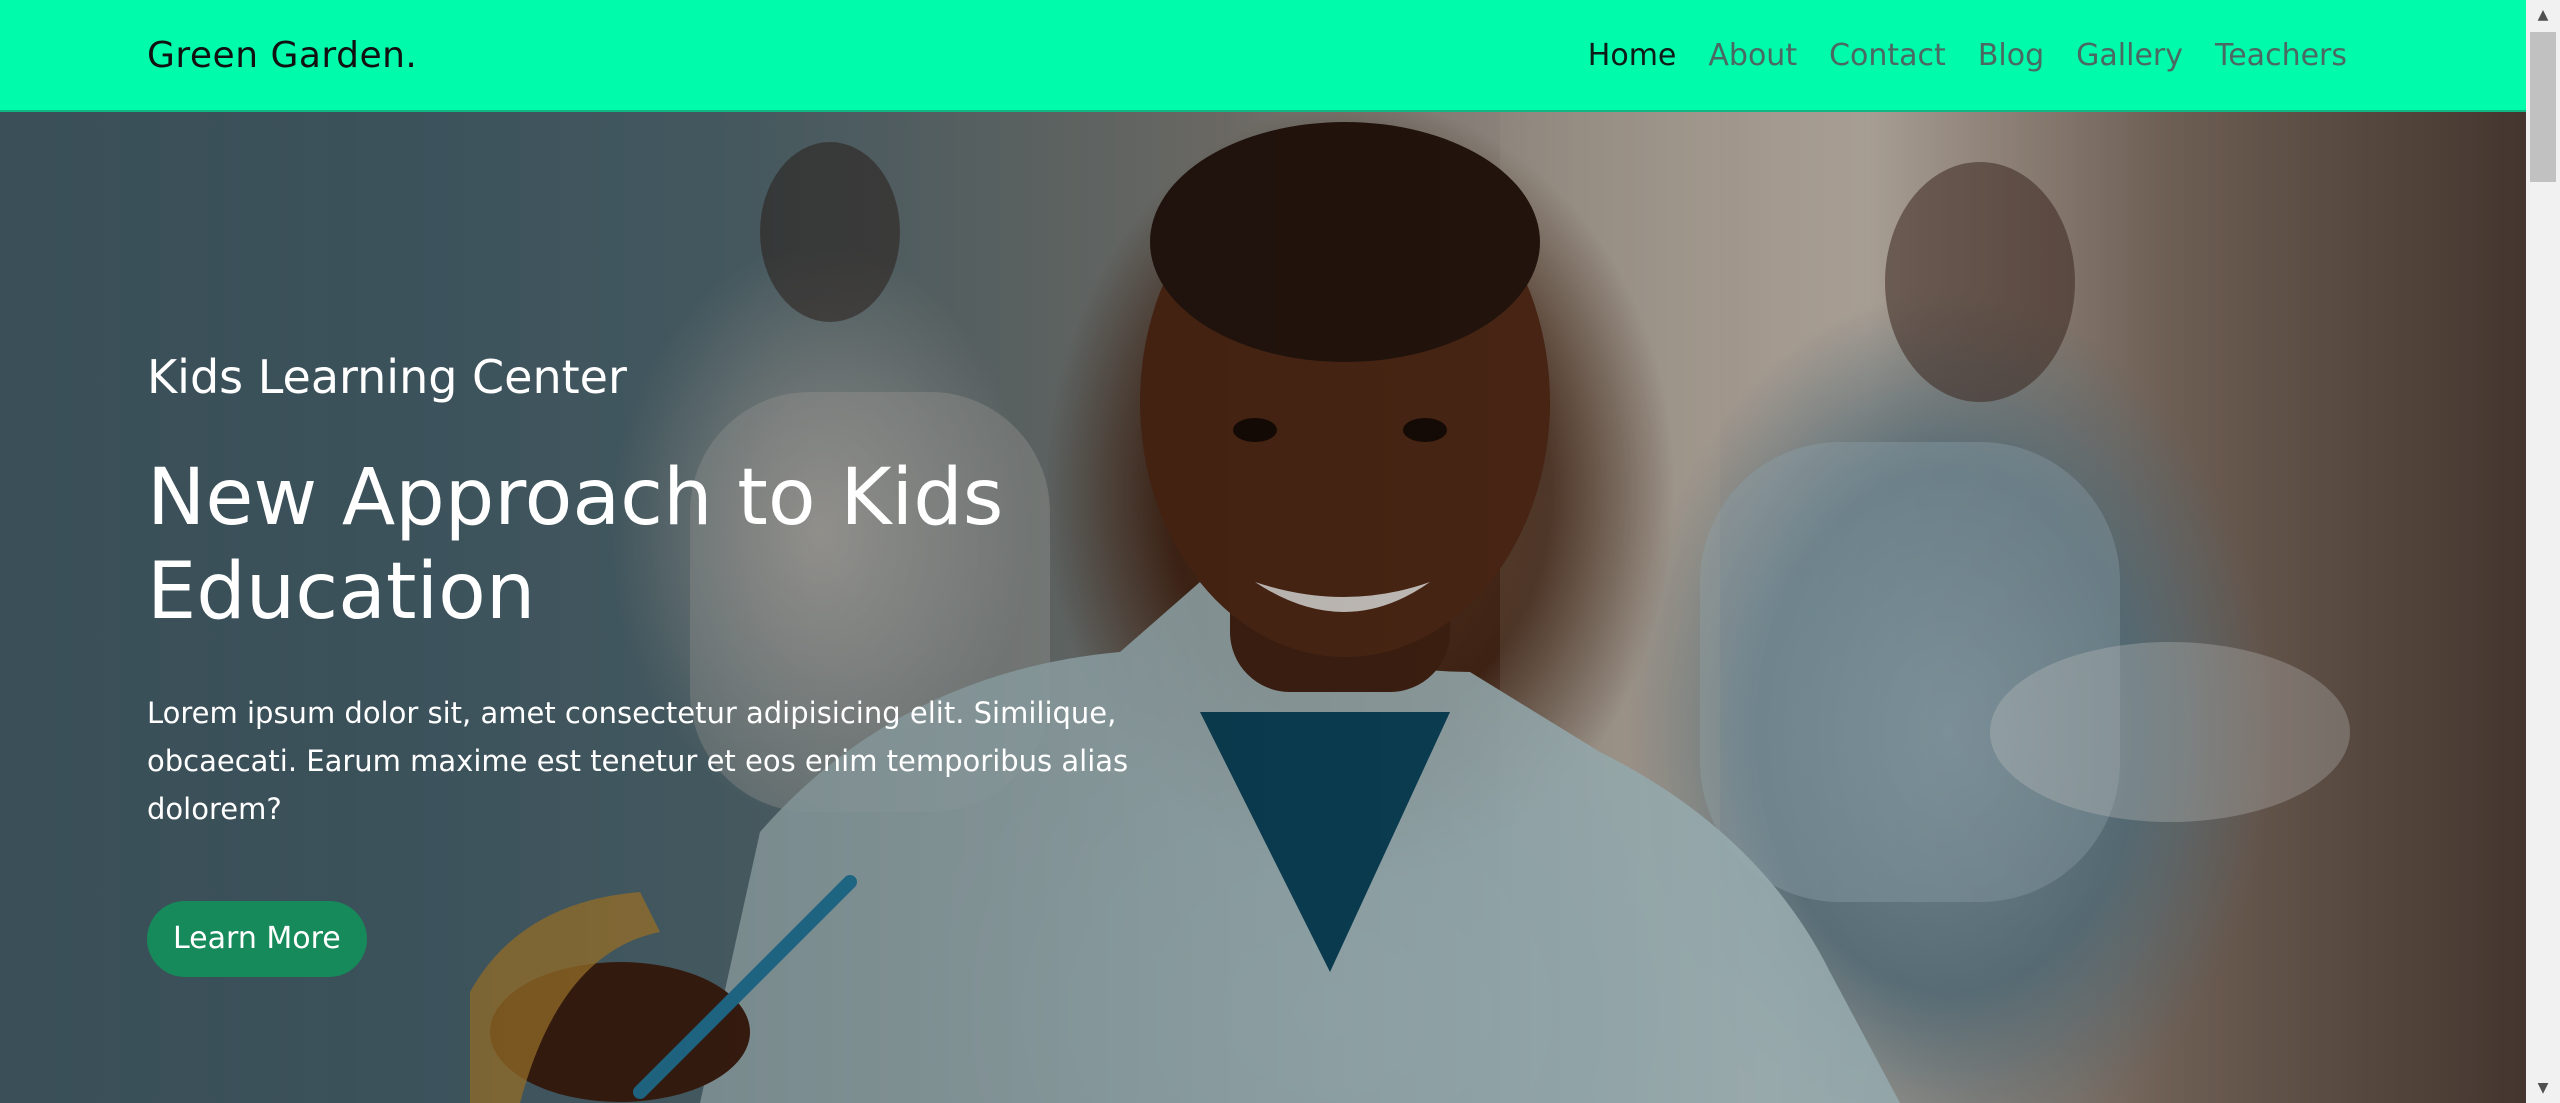 The image size is (2560, 1103). What do you see at coordinates (2011, 56) in the screenshot?
I see `nav-link-blog: Blog` at bounding box center [2011, 56].